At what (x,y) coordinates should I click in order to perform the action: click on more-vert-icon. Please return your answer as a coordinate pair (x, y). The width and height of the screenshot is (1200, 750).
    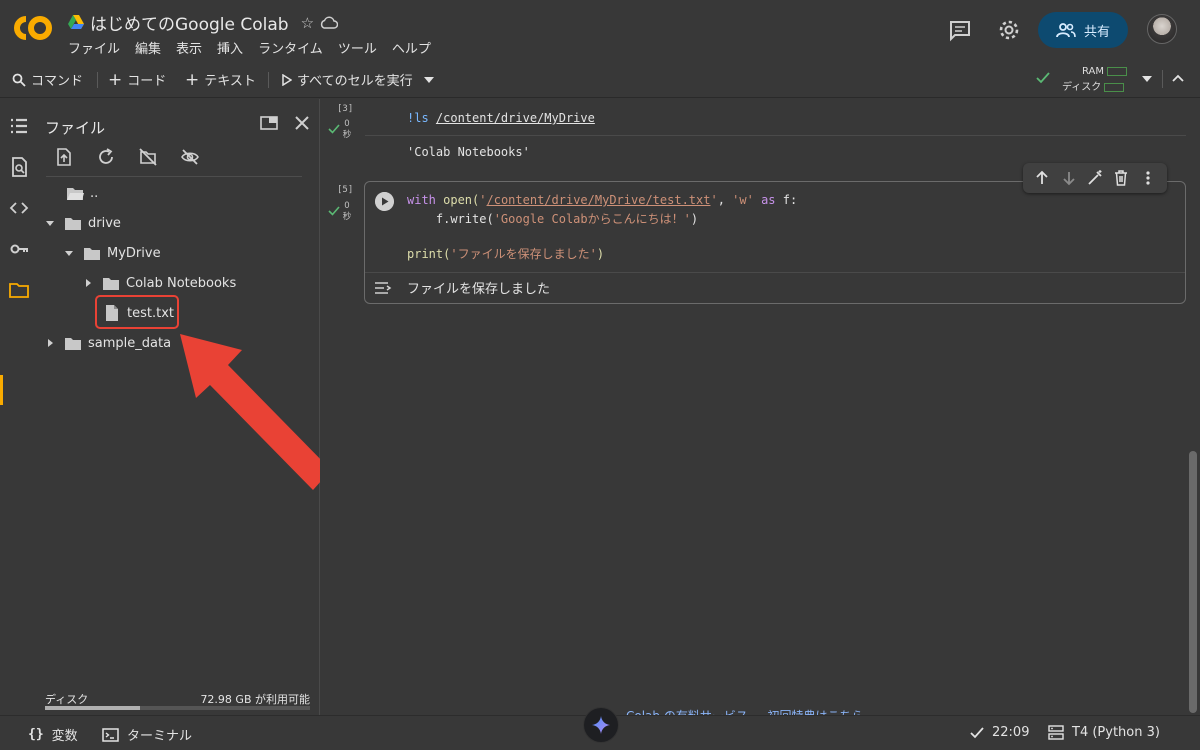
    Looking at the image, I should click on (1148, 178).